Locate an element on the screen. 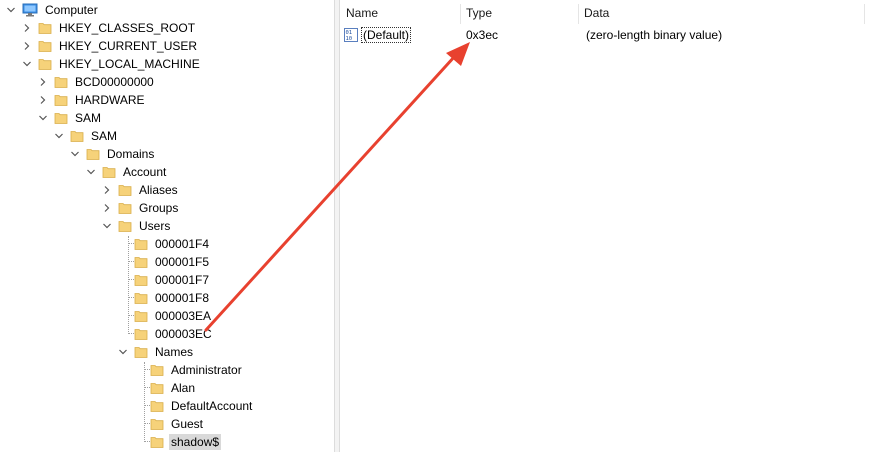 The width and height of the screenshot is (874, 452). tree-label: 000001F5 is located at coordinates (182, 262).